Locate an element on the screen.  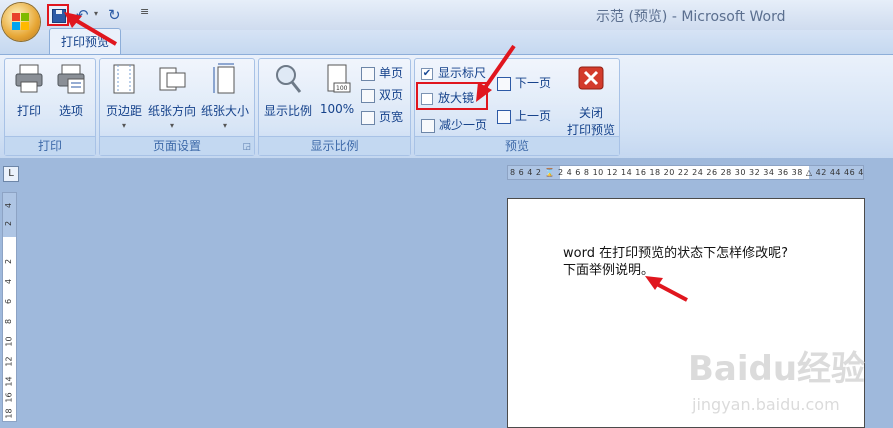
printer-icon is located at coordinates (29, 78).